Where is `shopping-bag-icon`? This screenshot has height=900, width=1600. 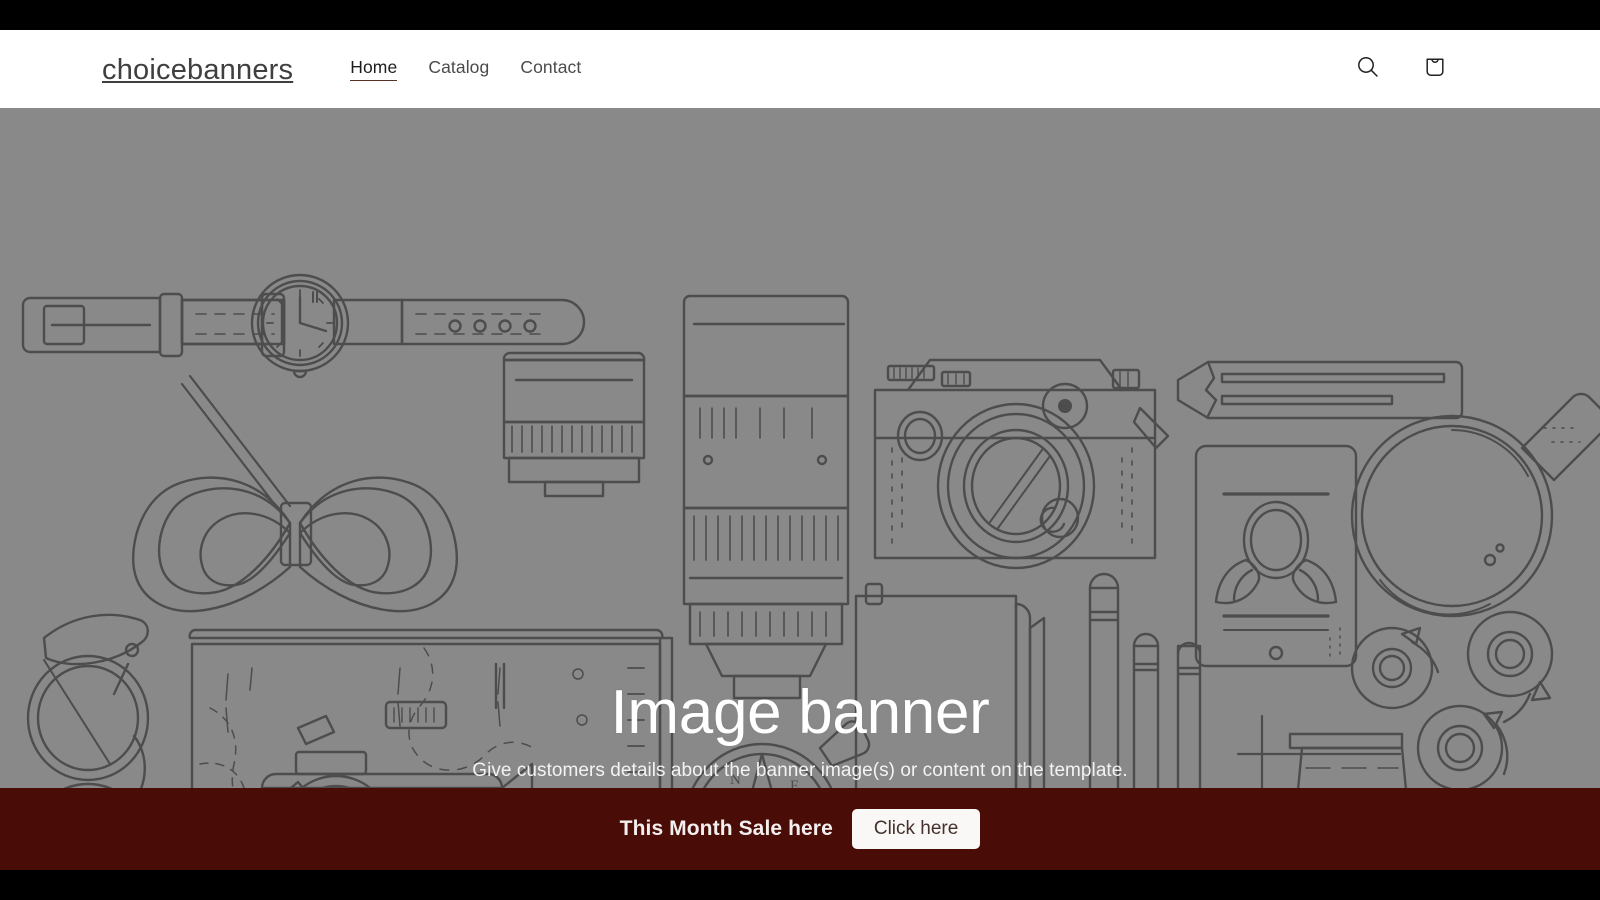 shopping-bag-icon is located at coordinates (1435, 68).